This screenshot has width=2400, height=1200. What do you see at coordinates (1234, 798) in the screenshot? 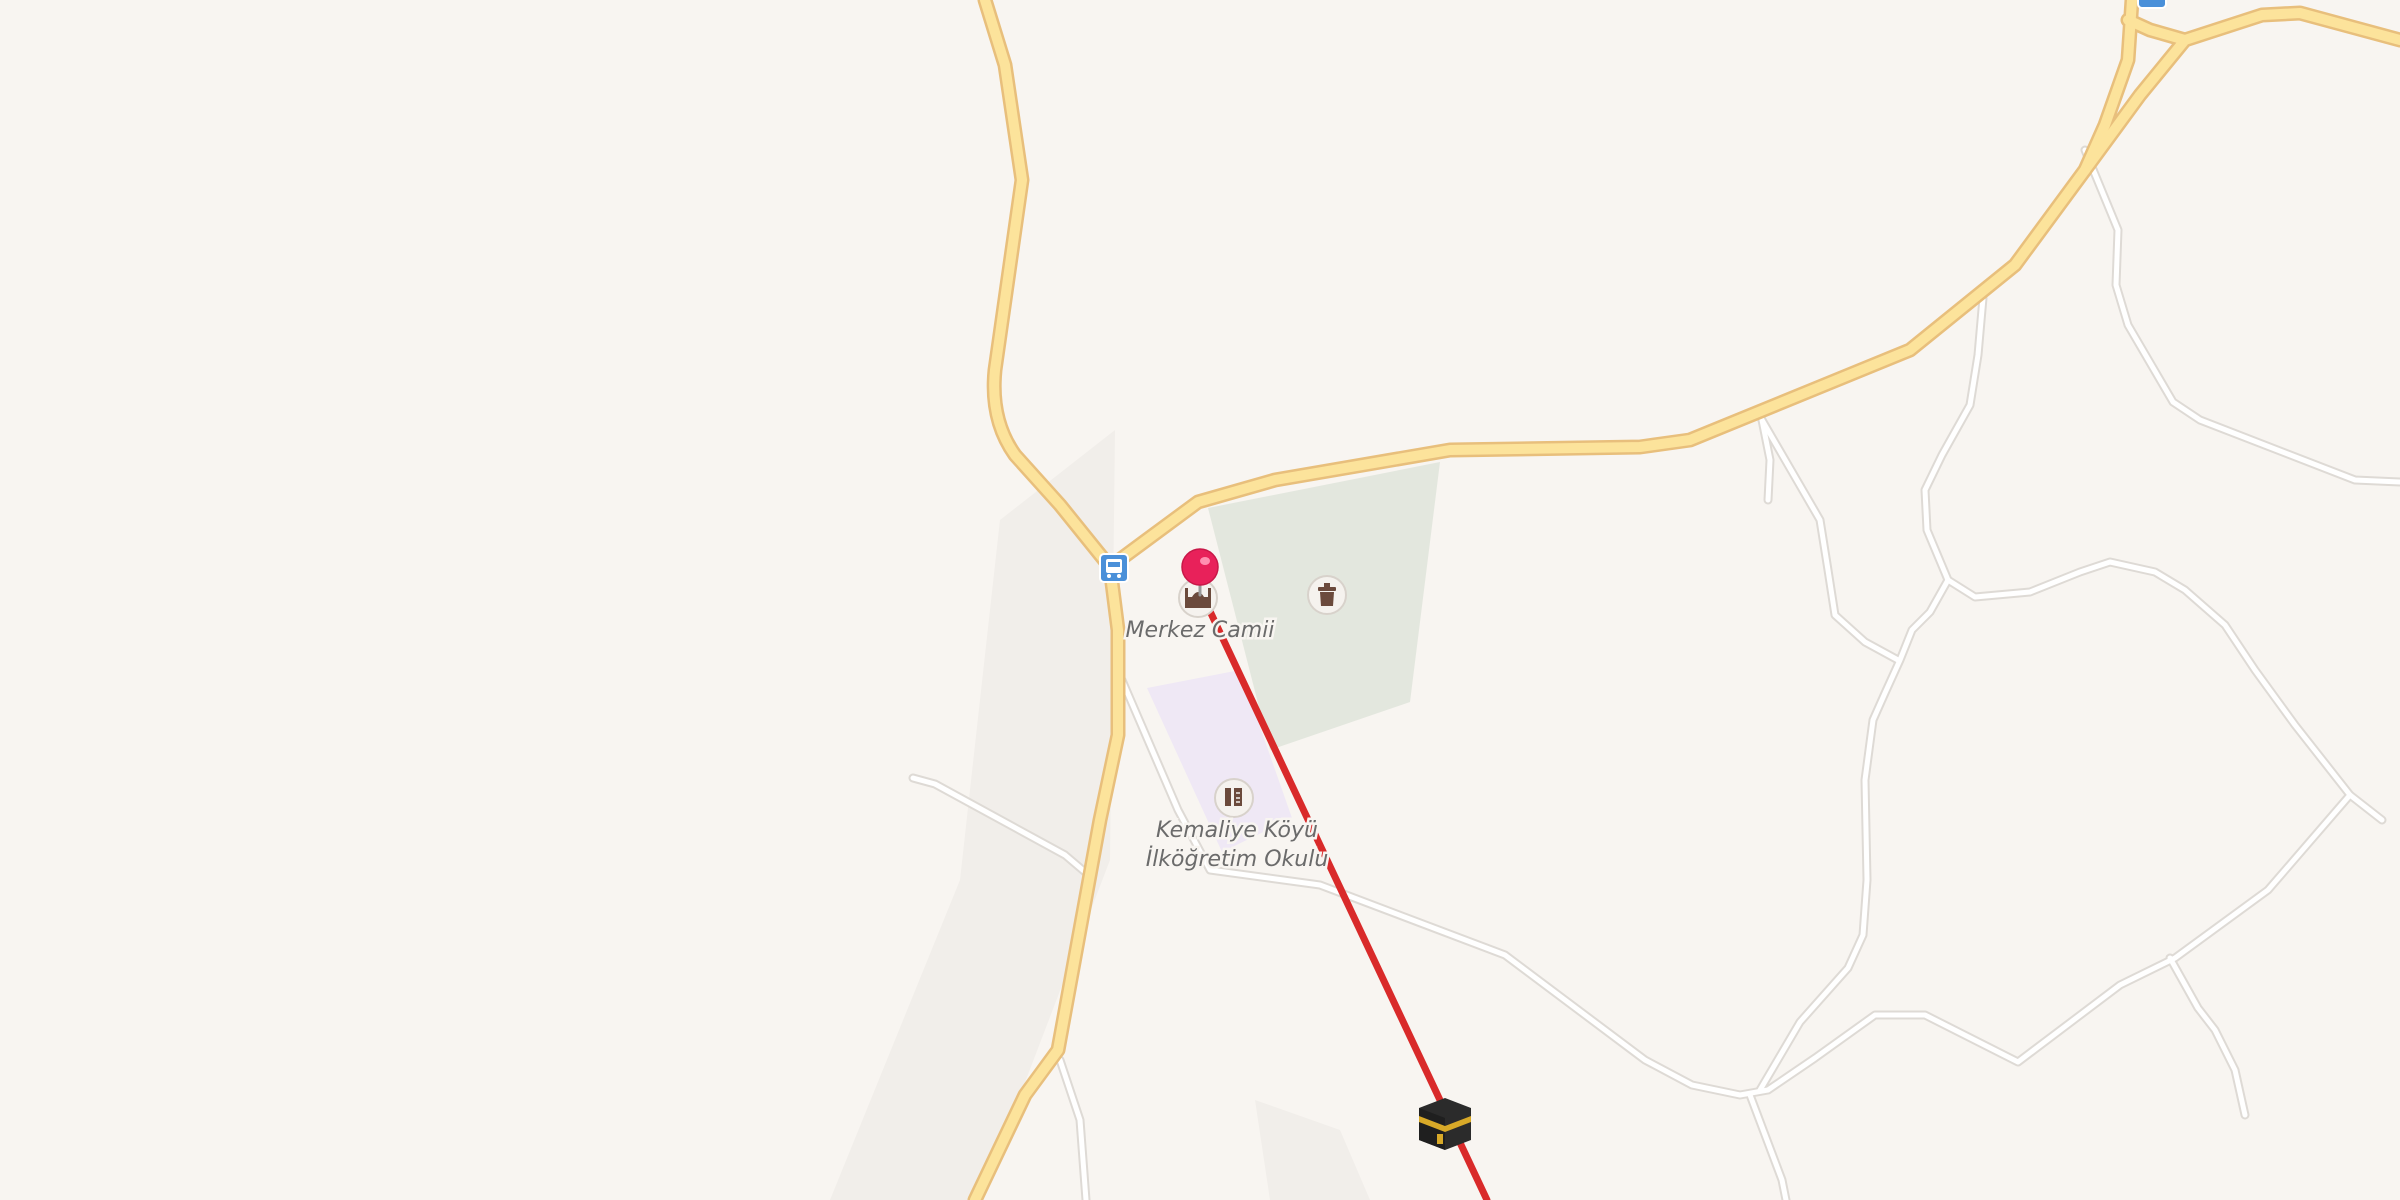
I see `school-icon` at bounding box center [1234, 798].